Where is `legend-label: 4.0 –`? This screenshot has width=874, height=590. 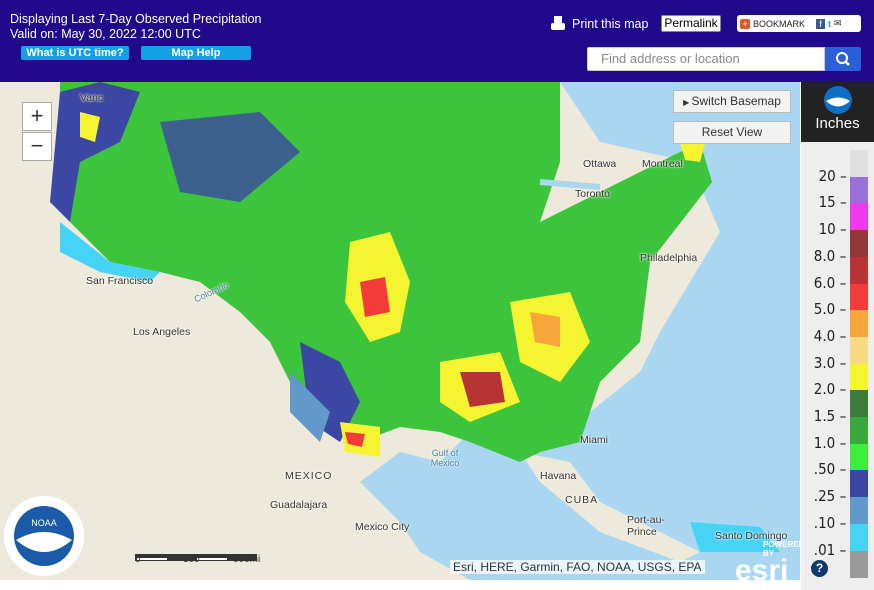
legend-label: 4.0 – is located at coordinates (830, 335).